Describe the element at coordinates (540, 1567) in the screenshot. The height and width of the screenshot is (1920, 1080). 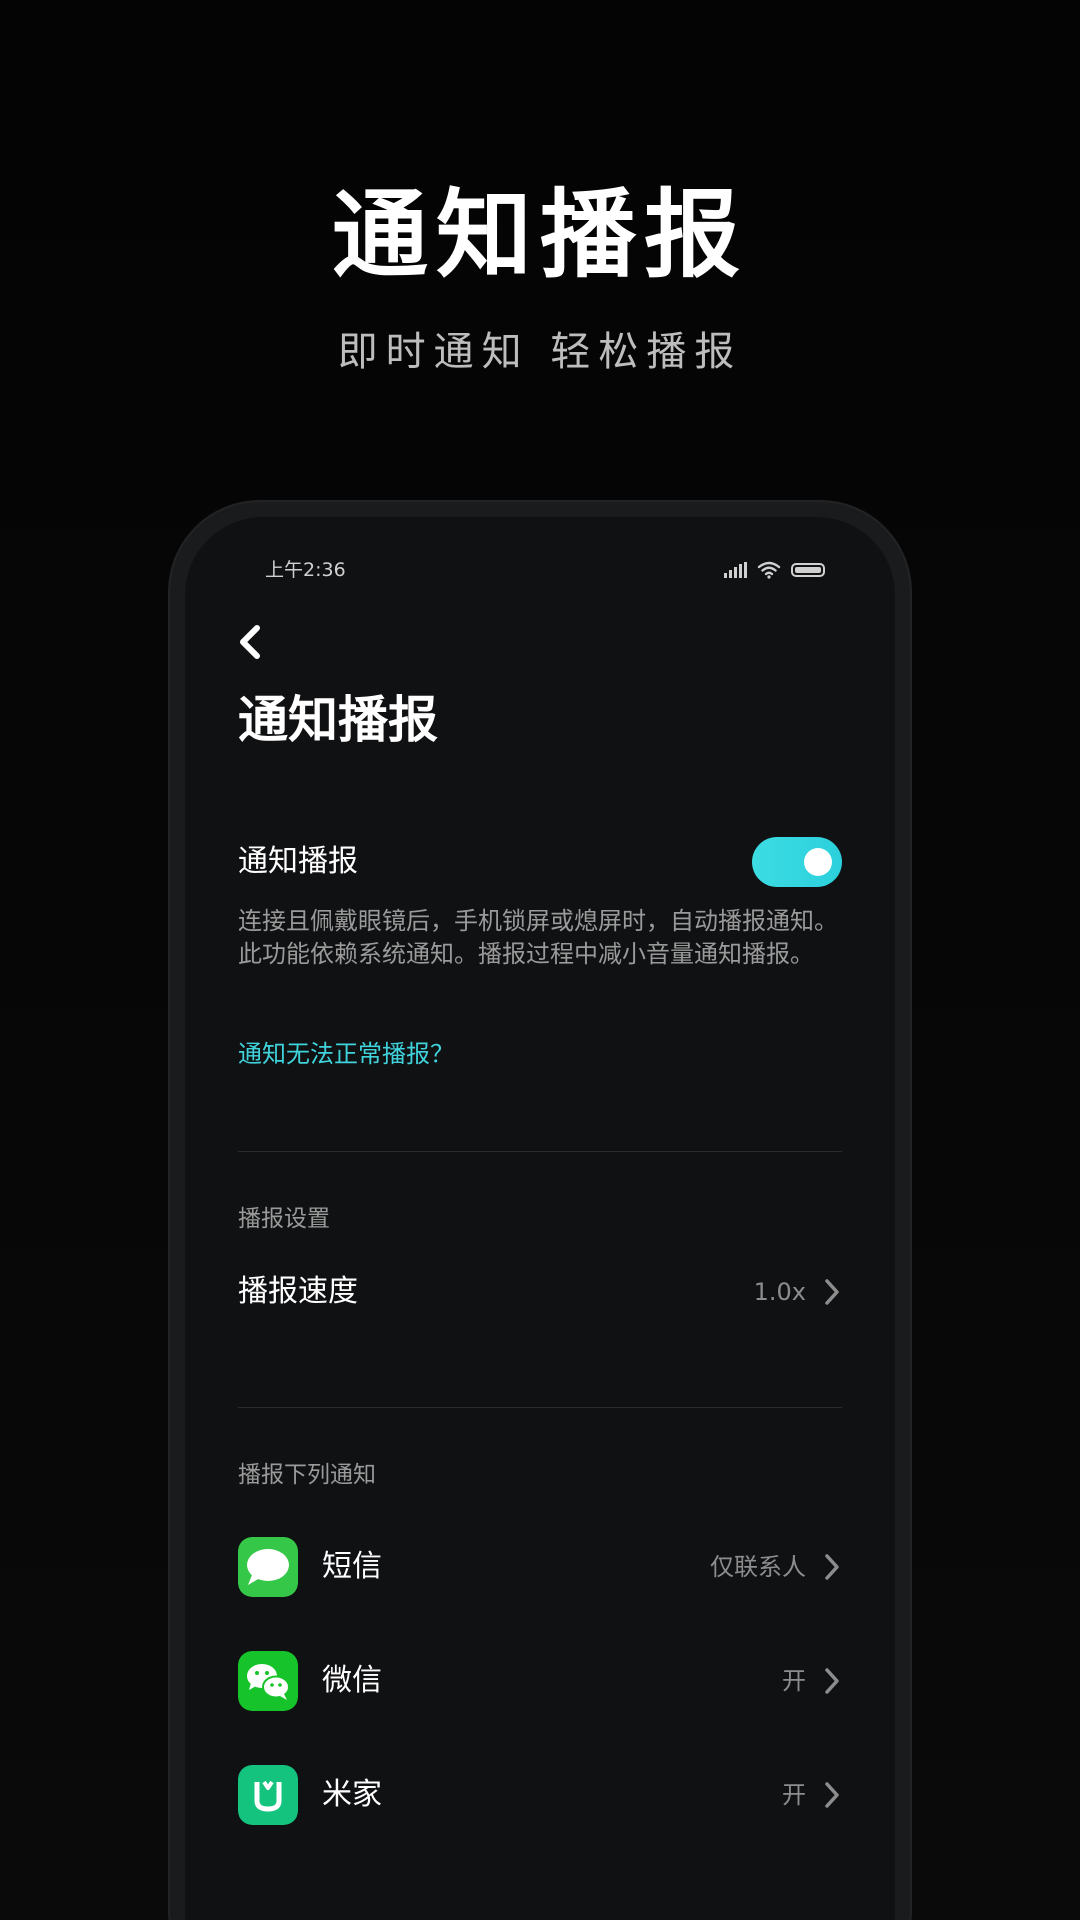
I see `app-row-sms: 短信 仅联系人` at that location.